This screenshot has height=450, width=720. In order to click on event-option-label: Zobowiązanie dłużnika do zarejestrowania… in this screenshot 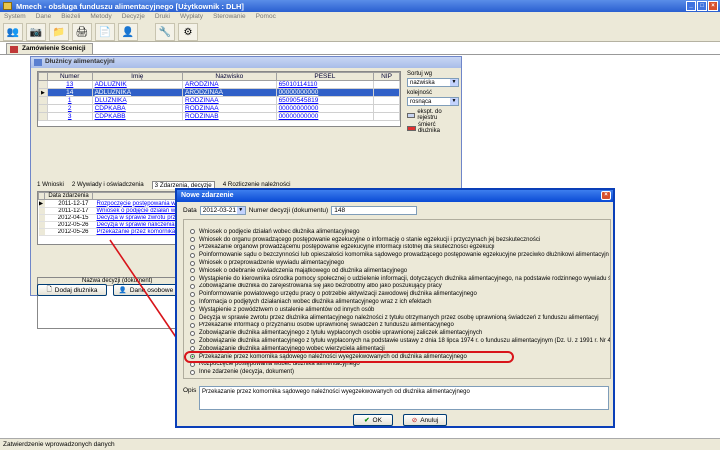, I will do `click(320, 286)`.